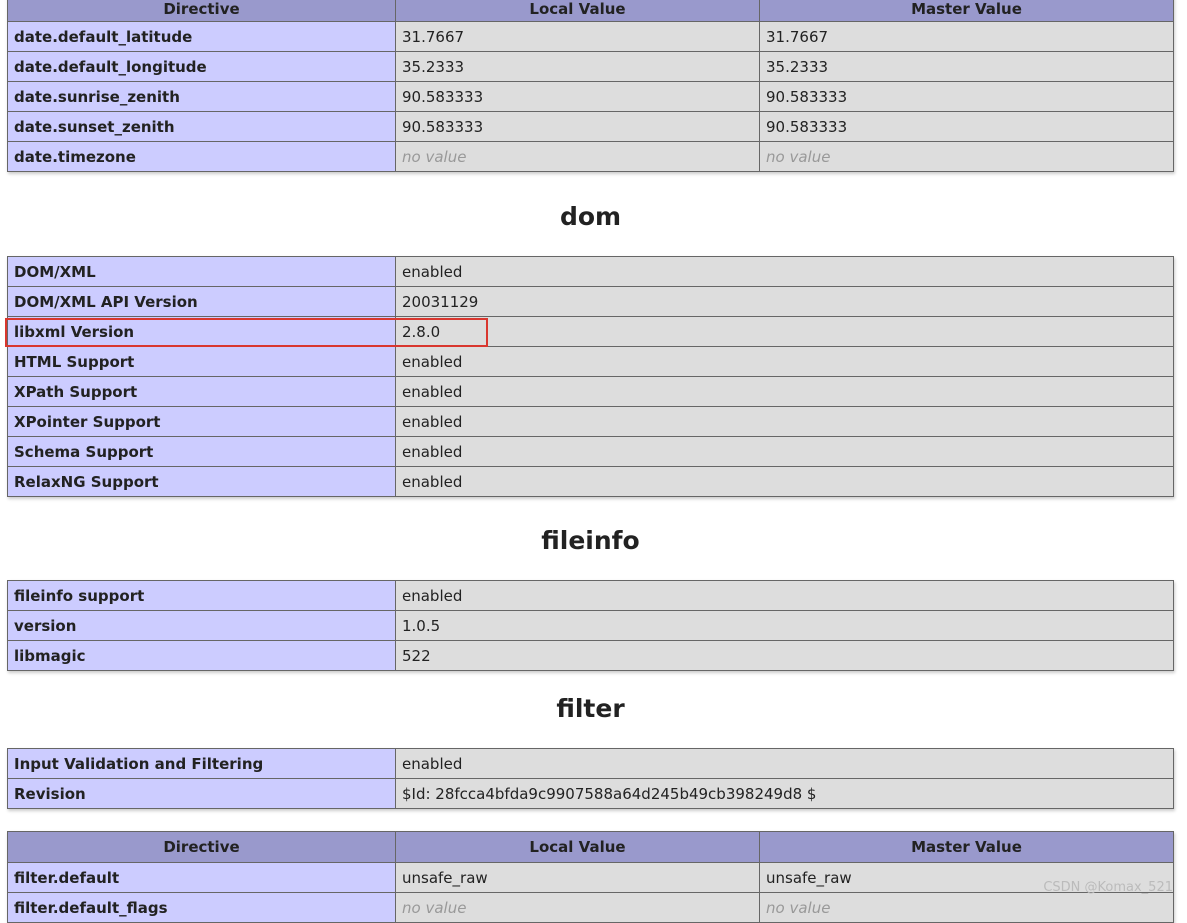  What do you see at coordinates (201, 391) in the screenshot?
I see `setting-name: XPath Support` at bounding box center [201, 391].